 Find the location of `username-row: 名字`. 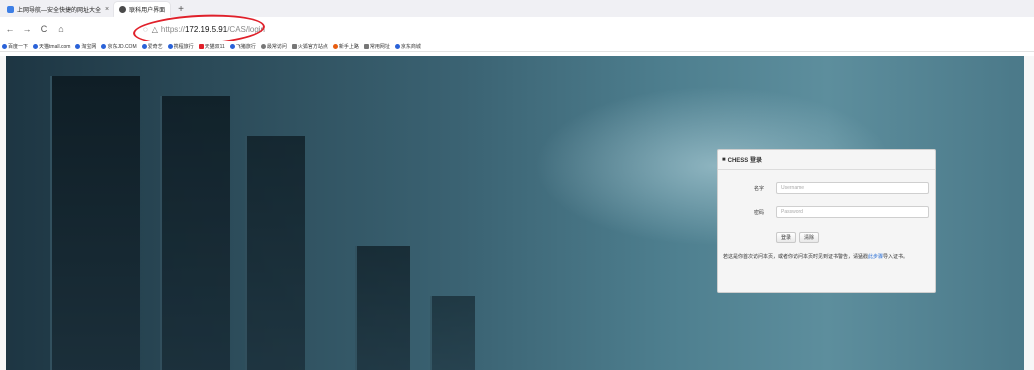

username-row: 名字 is located at coordinates (827, 188).